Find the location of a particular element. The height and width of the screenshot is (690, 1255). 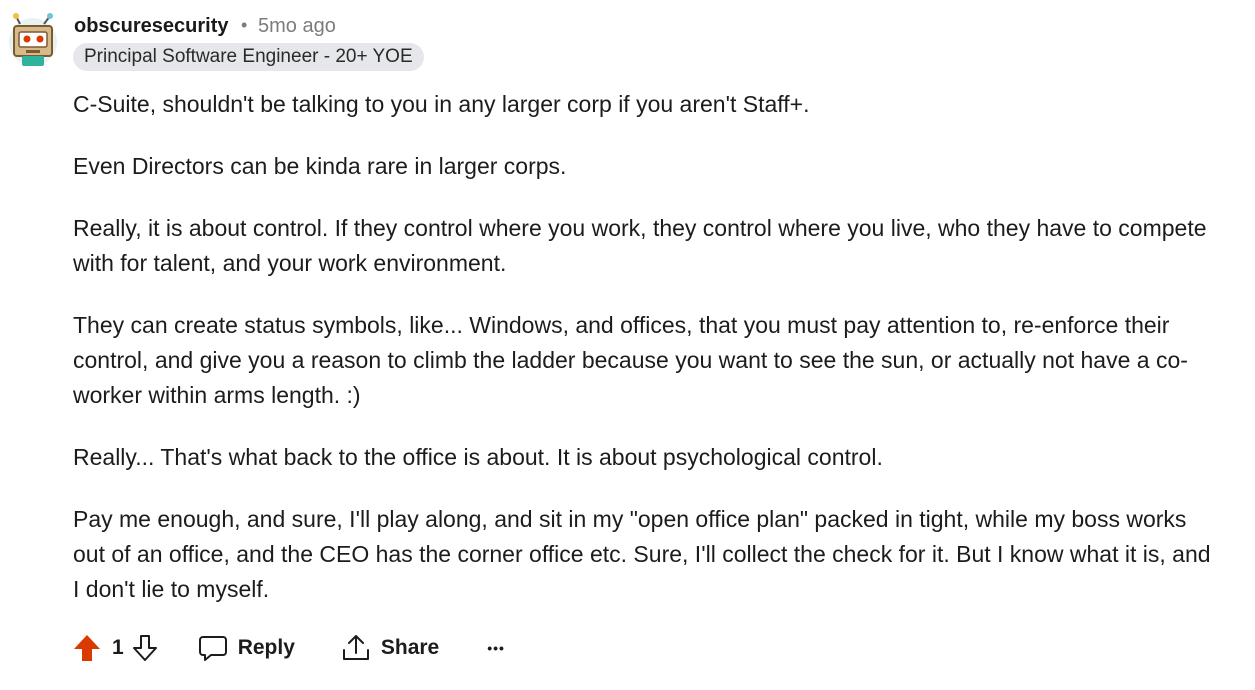

downvote-button is located at coordinates (145, 648).